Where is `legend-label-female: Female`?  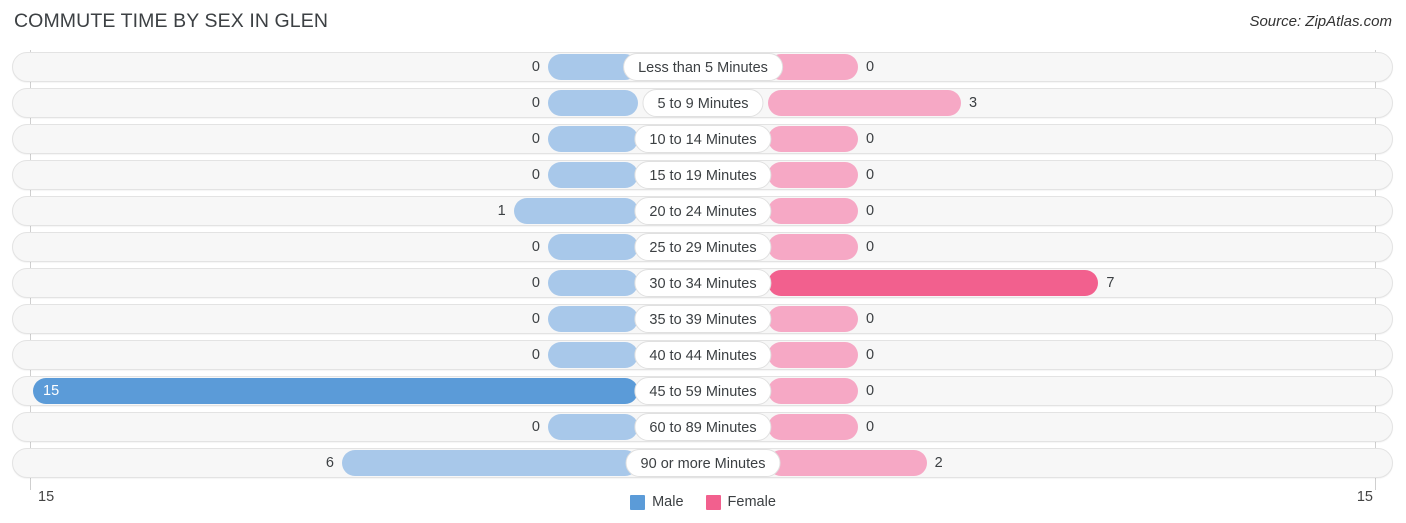
legend-label-female: Female is located at coordinates (751, 502).